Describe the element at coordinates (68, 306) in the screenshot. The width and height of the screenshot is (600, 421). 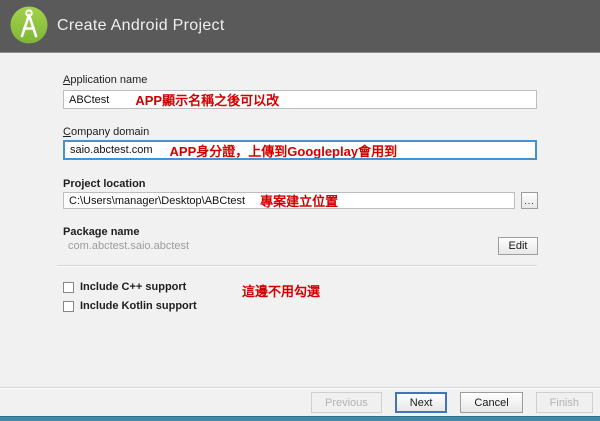
I see `include-kotlin-checkbox` at that location.